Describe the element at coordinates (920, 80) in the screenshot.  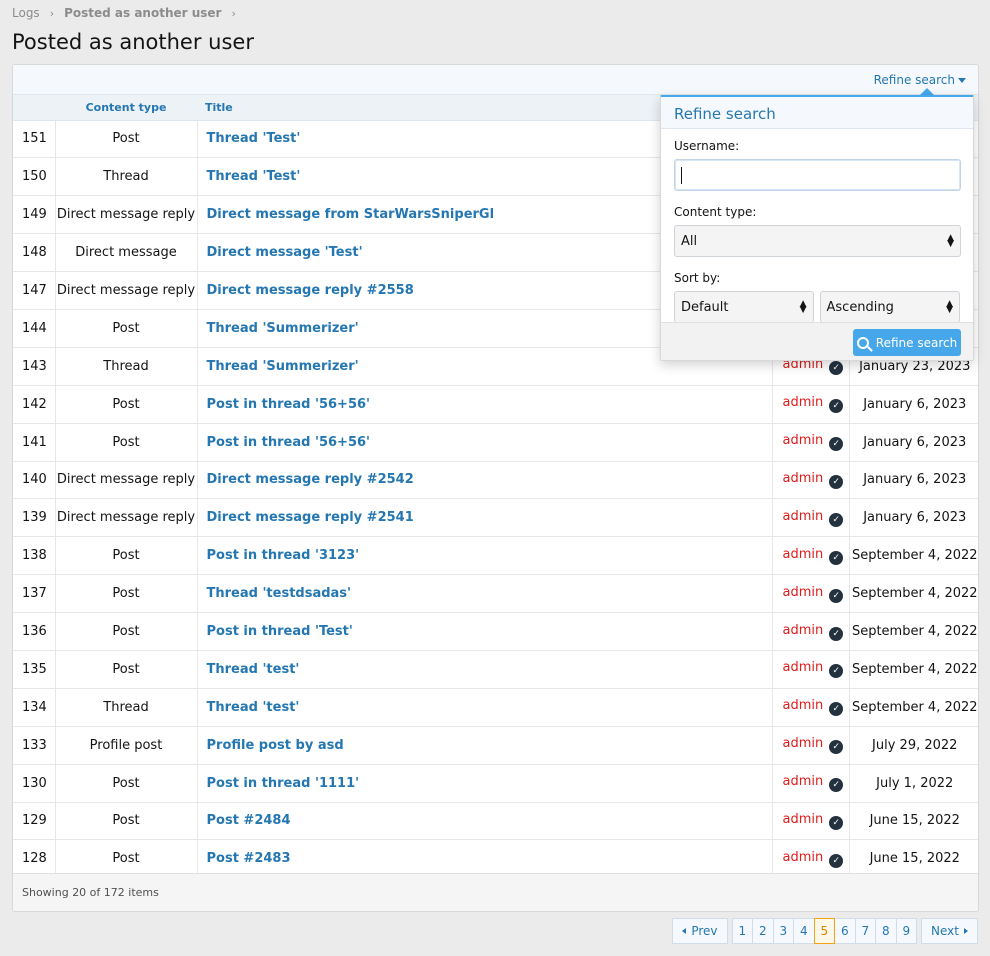
I see `refine-search-toggle: Refine search` at that location.